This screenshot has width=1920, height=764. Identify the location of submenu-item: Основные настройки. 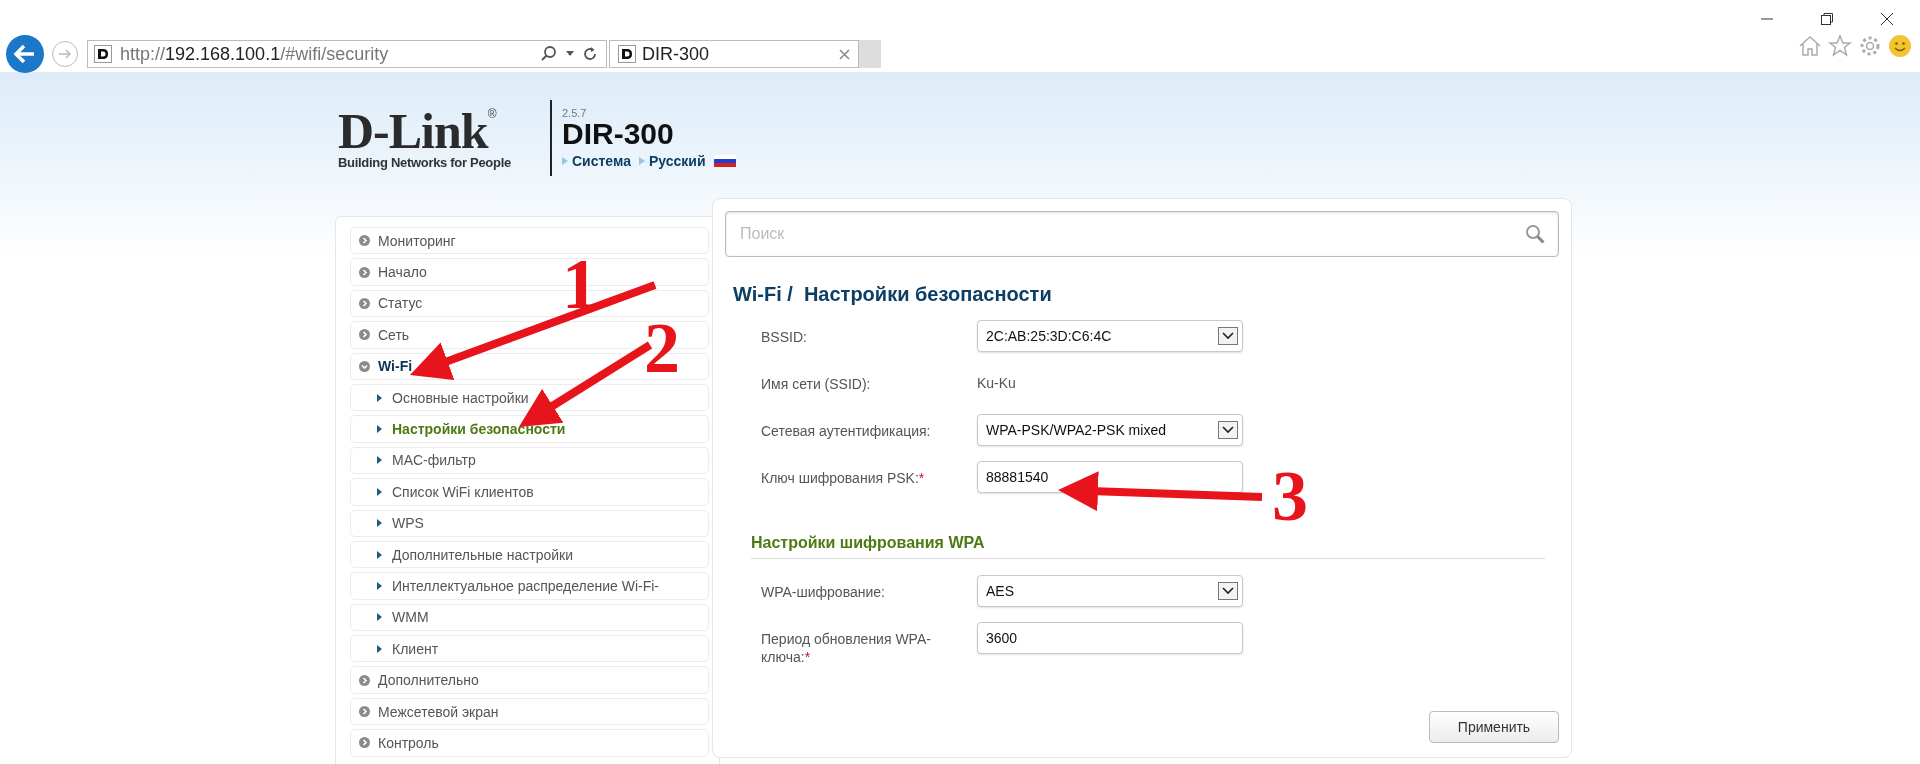
(529, 397).